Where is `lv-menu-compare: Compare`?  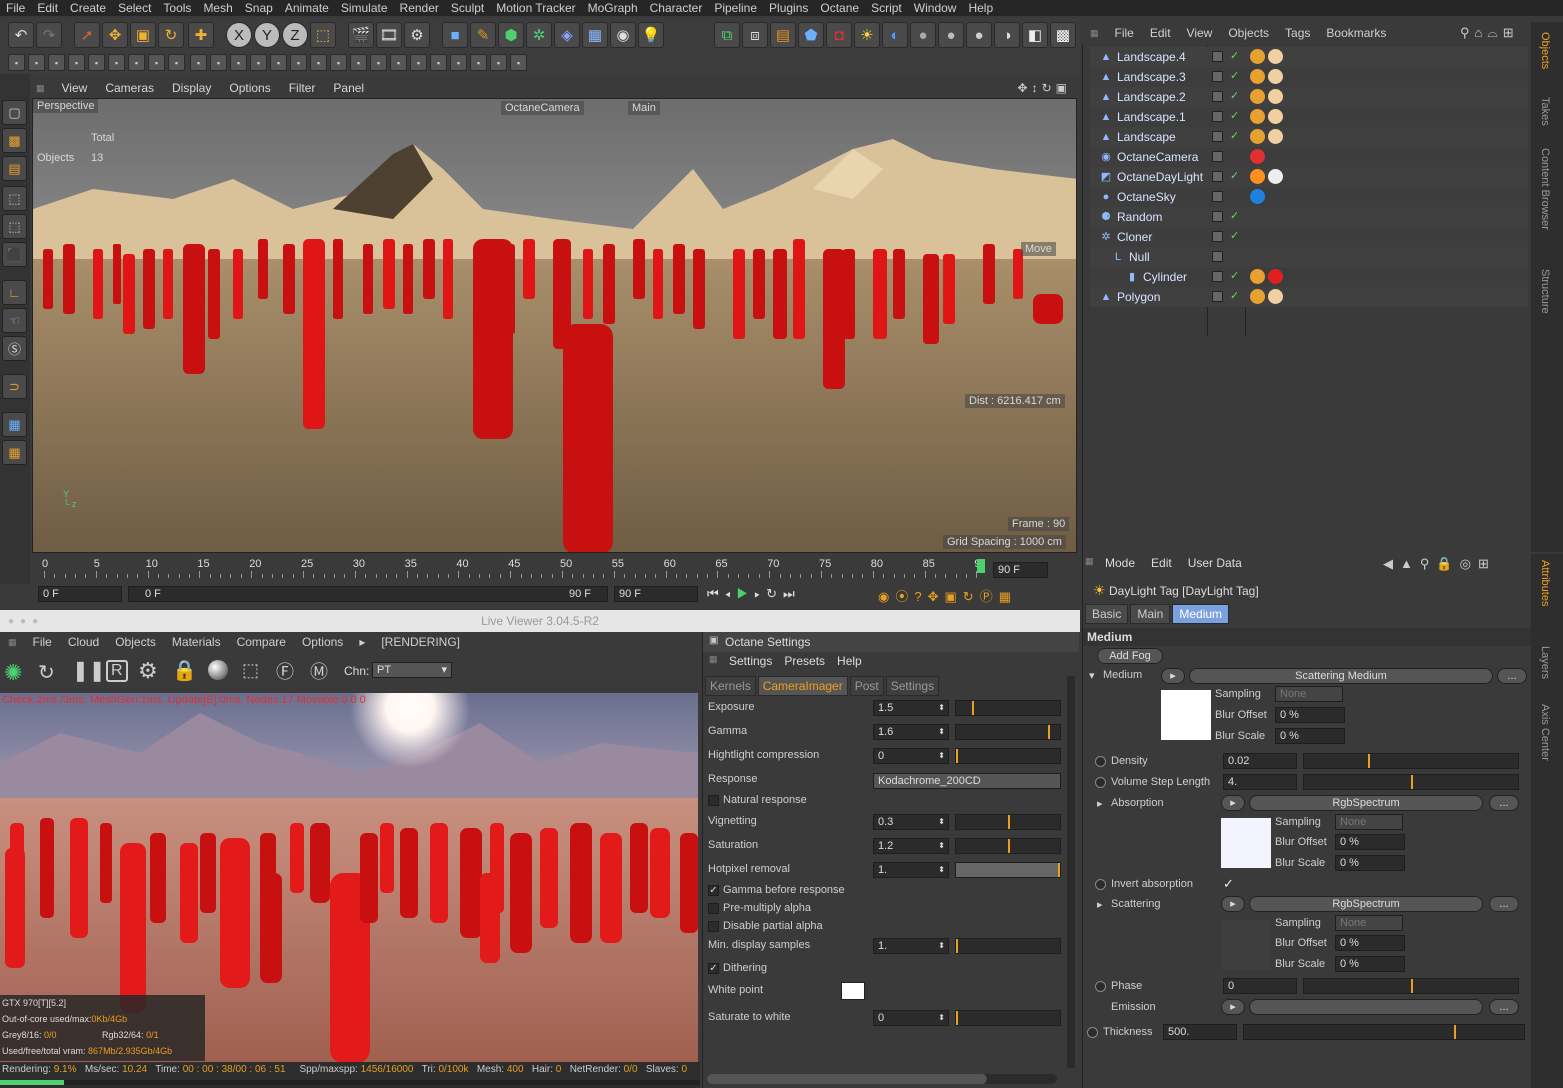
lv-menu-compare: Compare is located at coordinates (261, 642).